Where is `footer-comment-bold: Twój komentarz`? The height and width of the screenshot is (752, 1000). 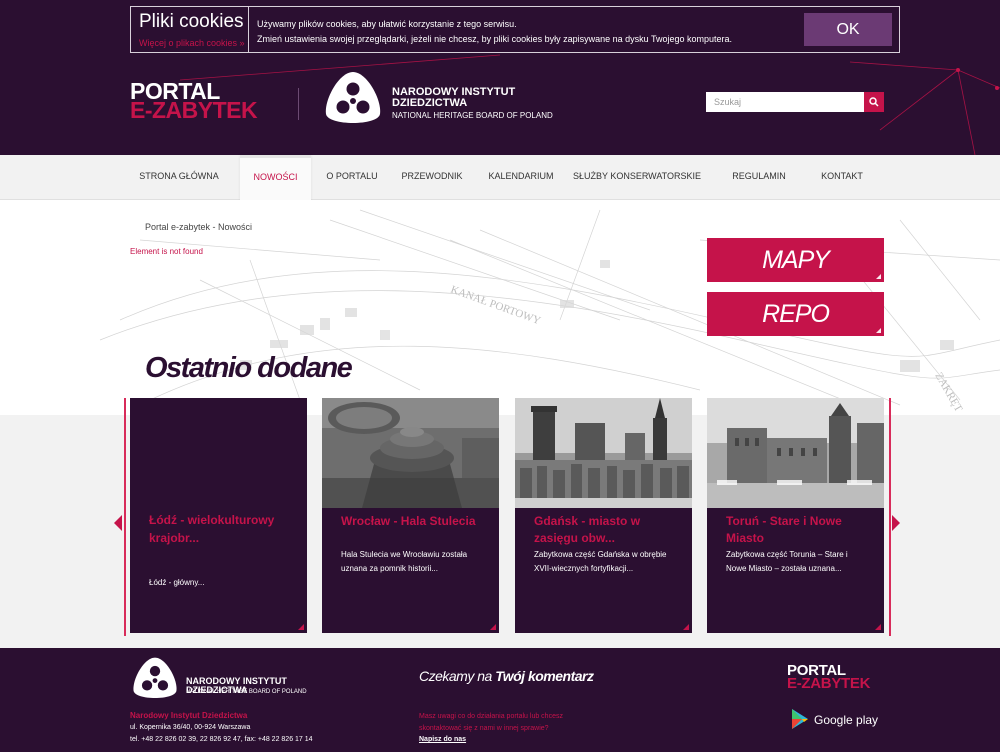 footer-comment-bold: Twój komentarz is located at coordinates (544, 676).